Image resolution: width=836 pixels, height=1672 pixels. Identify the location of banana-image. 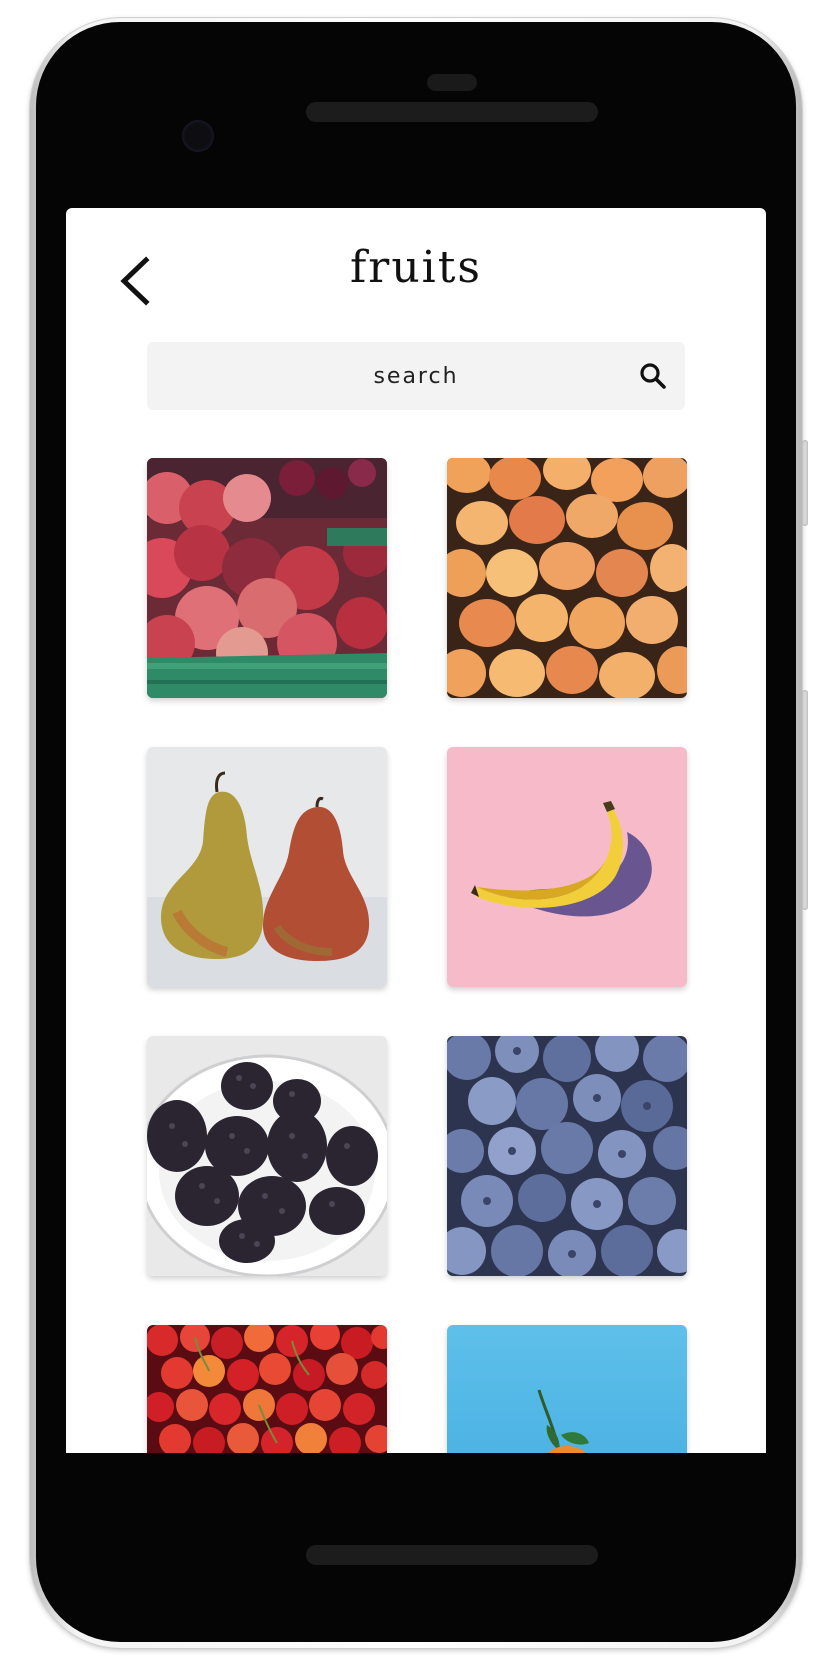
(567, 867).